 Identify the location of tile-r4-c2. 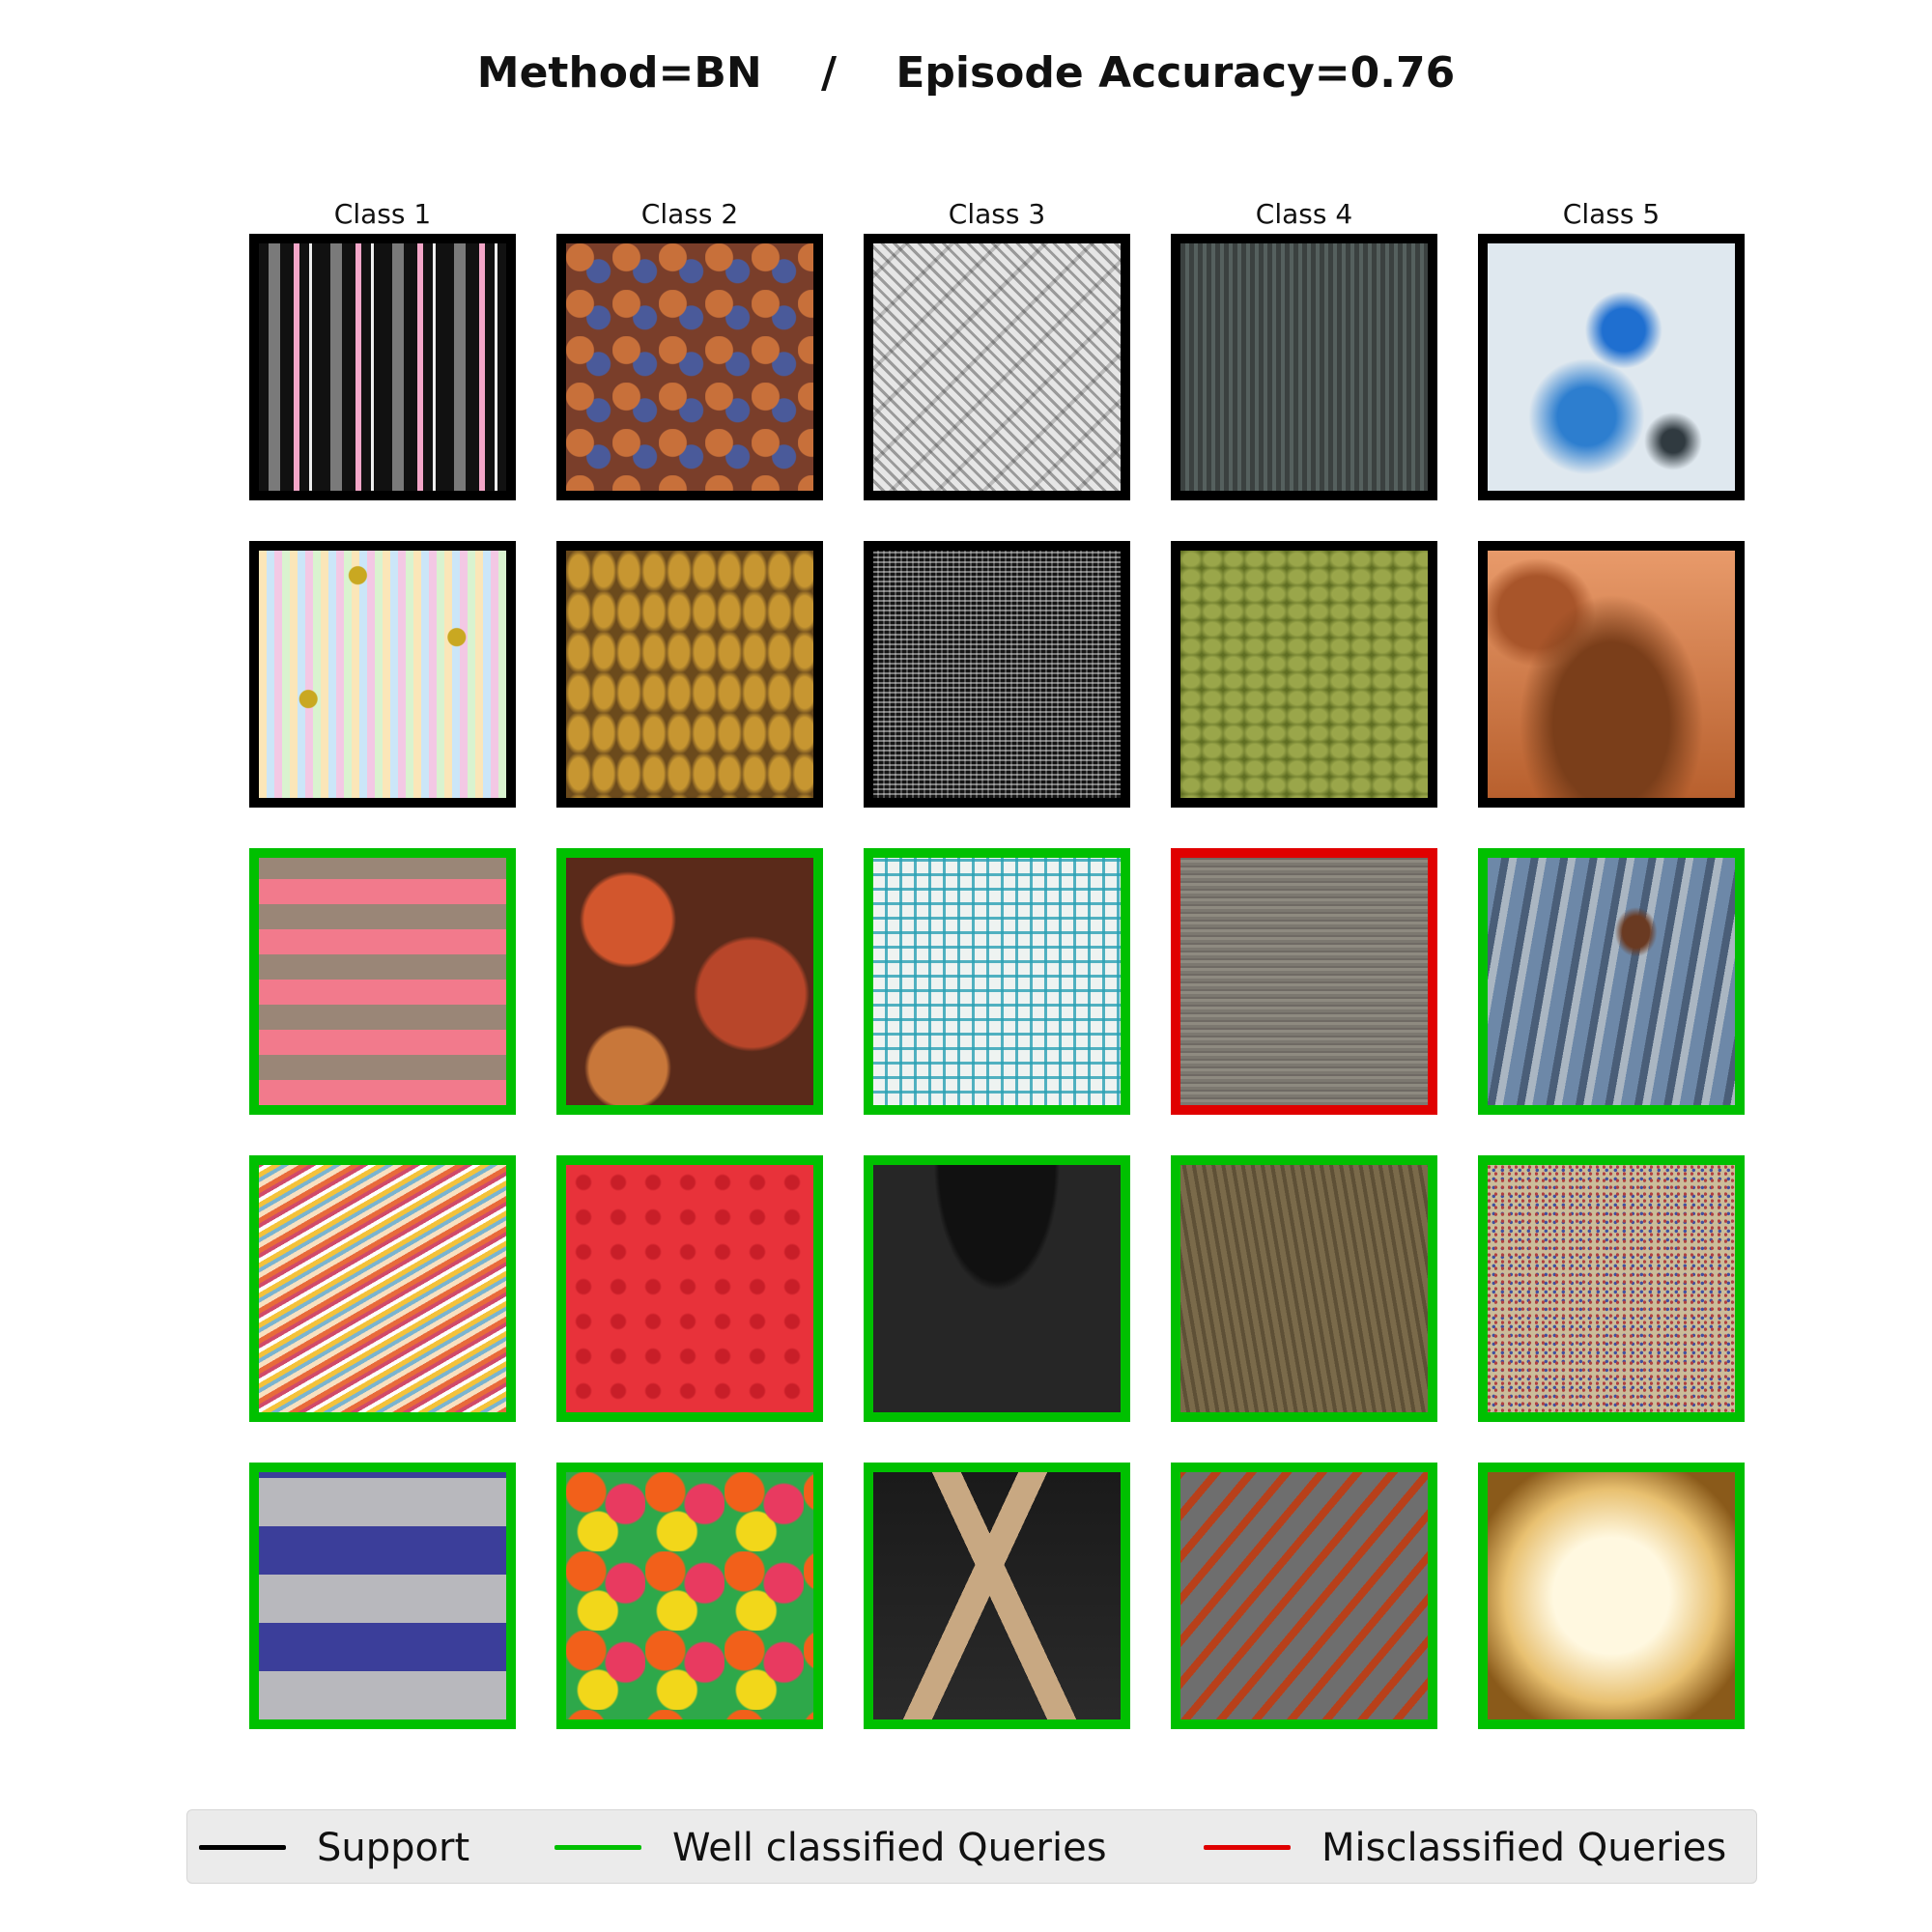
(689, 1288).